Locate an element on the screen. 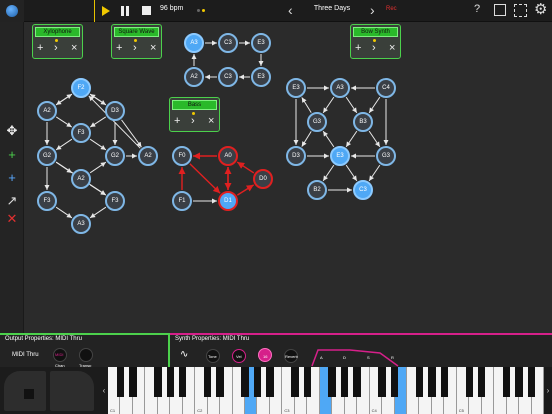  pad-button-right is located at coordinates (89, 391).